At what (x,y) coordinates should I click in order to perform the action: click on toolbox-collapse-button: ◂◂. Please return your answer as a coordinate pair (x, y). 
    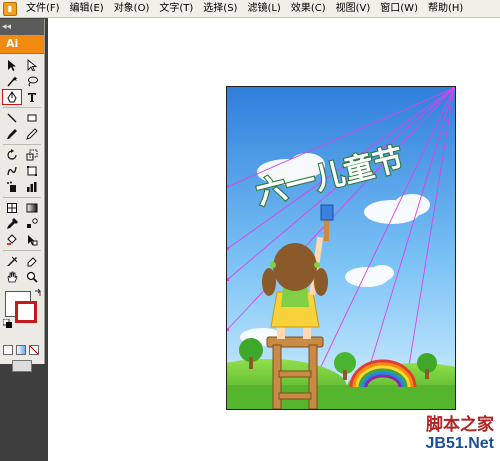
    Looking at the image, I should click on (22, 27).